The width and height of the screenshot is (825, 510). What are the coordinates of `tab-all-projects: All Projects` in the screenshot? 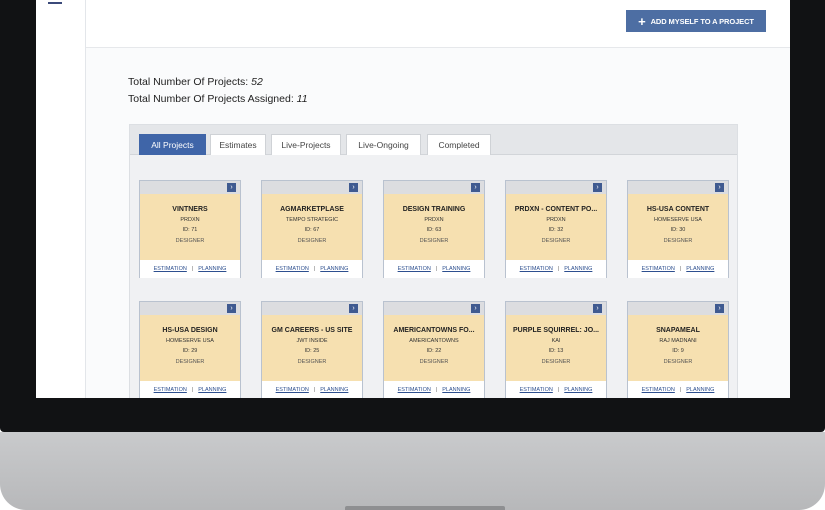 It's located at (172, 144).